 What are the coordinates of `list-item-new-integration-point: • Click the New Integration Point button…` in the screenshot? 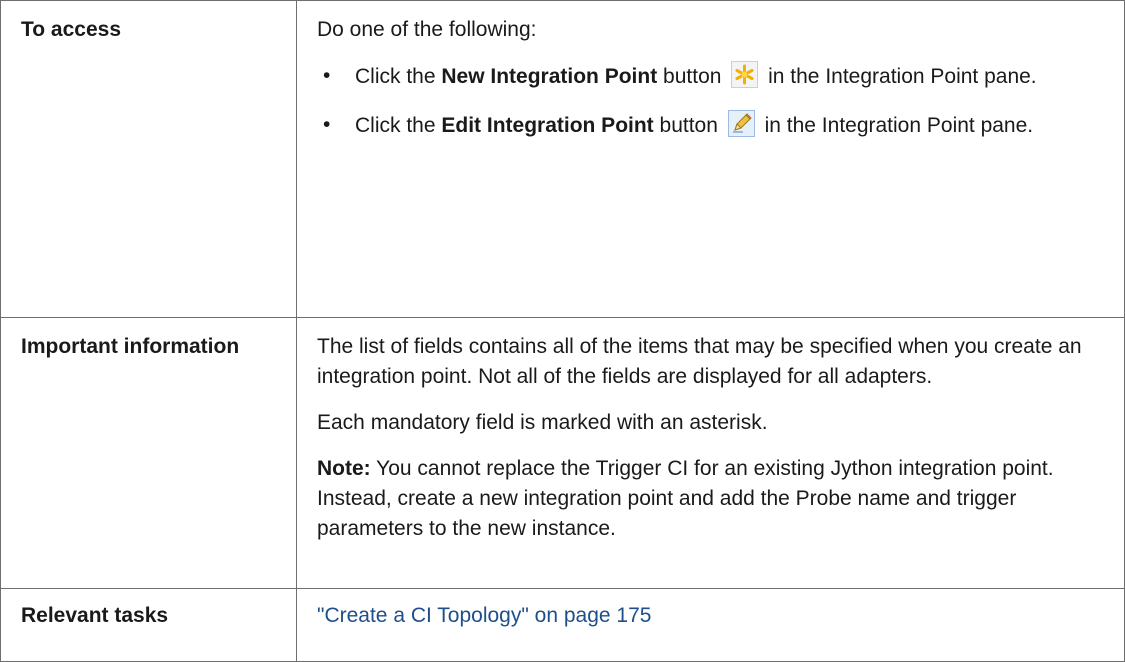 It's located at (712, 76).